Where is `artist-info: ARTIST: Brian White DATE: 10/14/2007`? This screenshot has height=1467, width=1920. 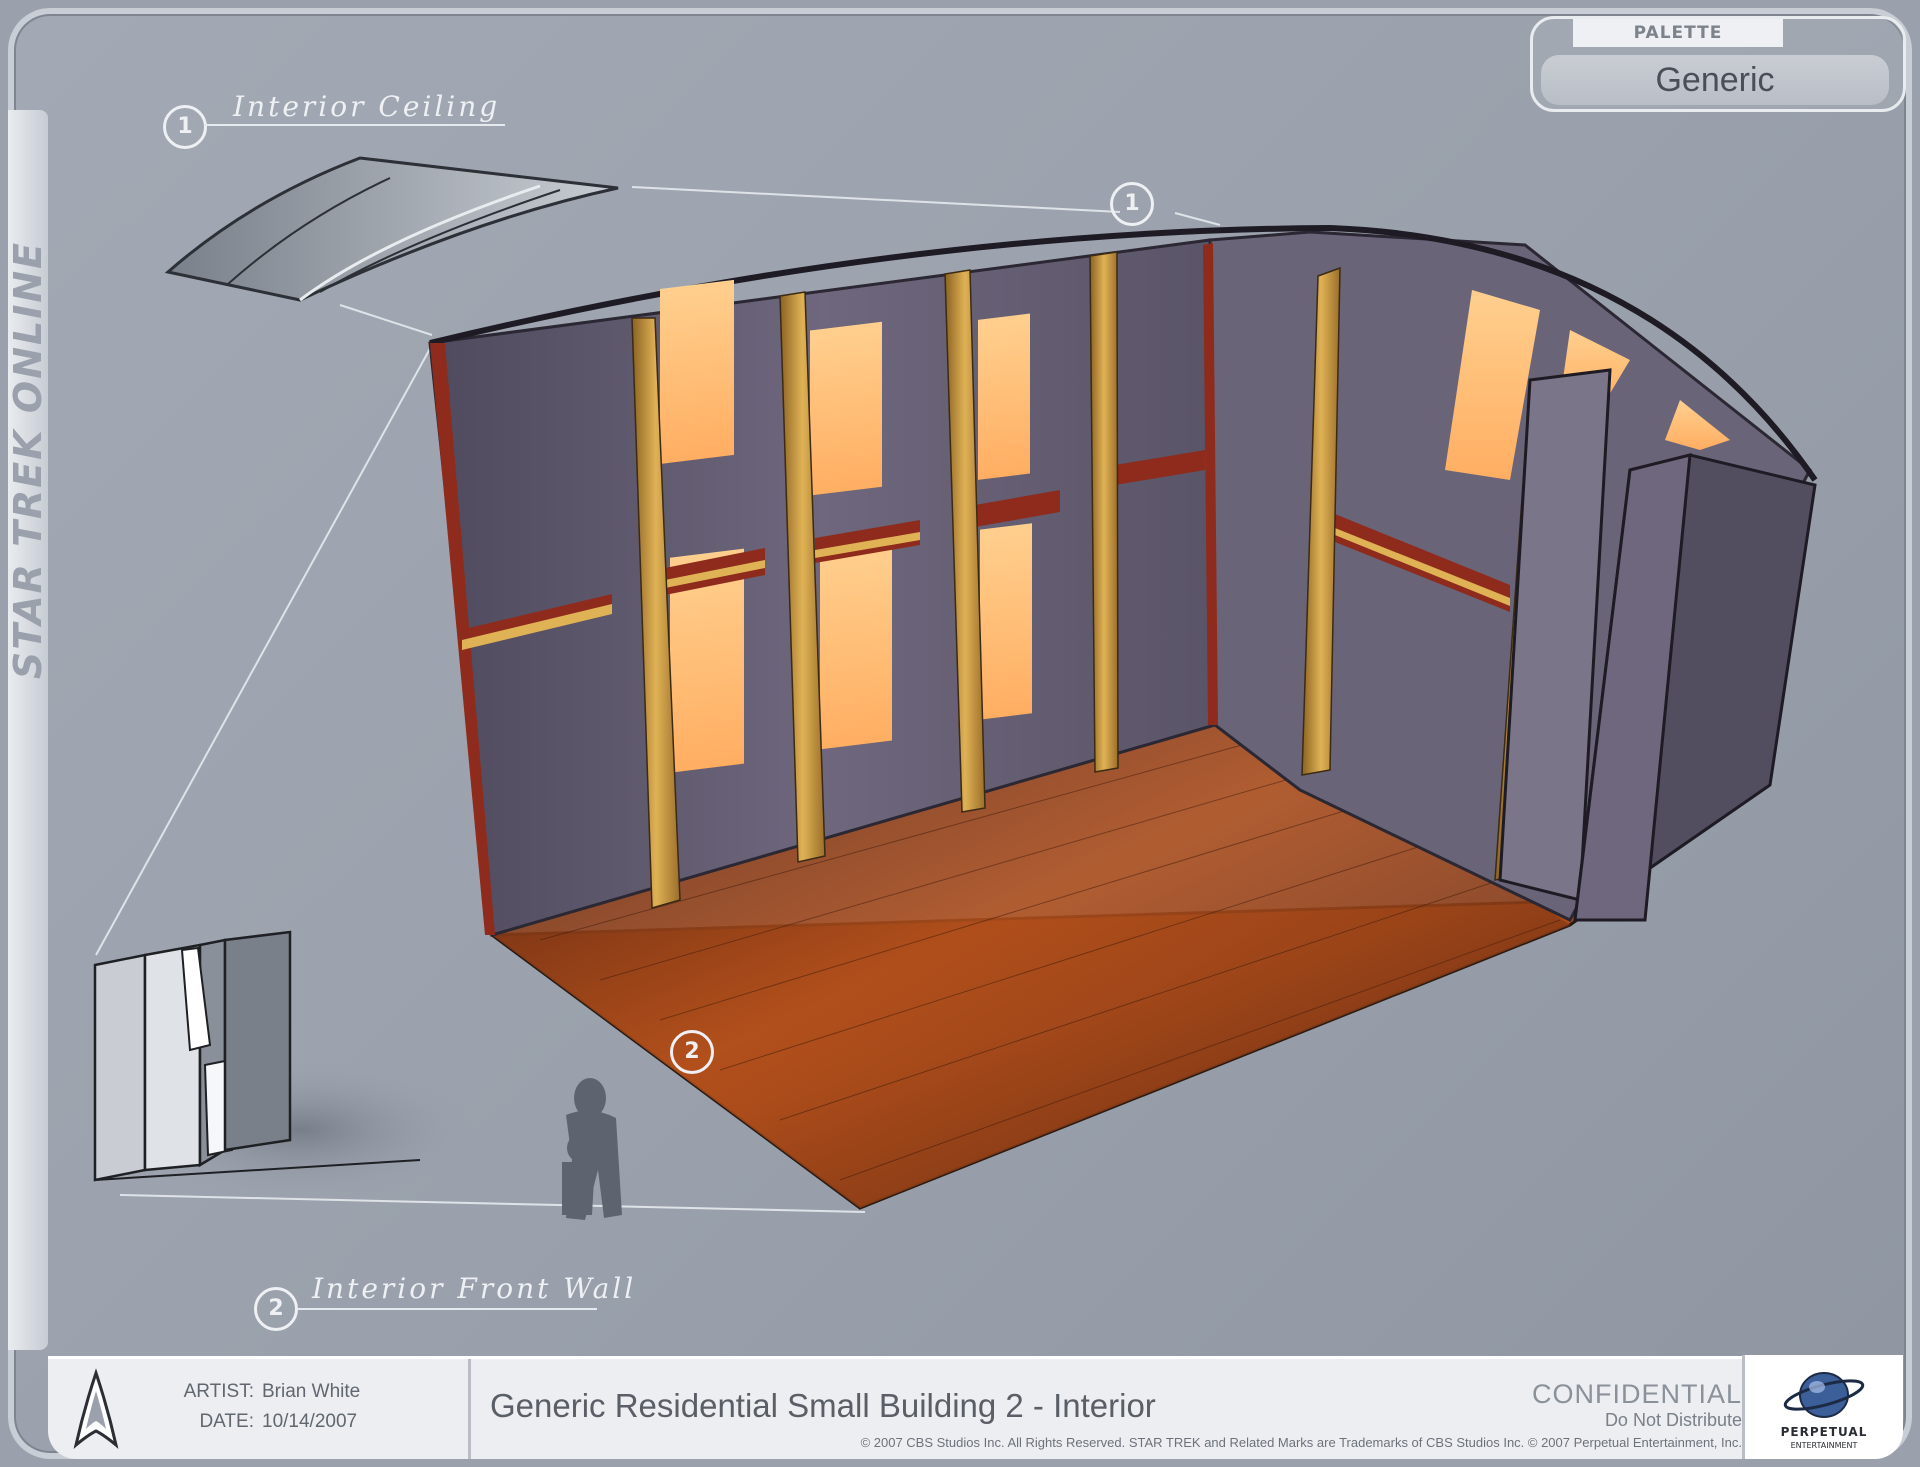 artist-info: ARTIST: Brian White DATE: 10/14/2007 is located at coordinates (307, 1409).